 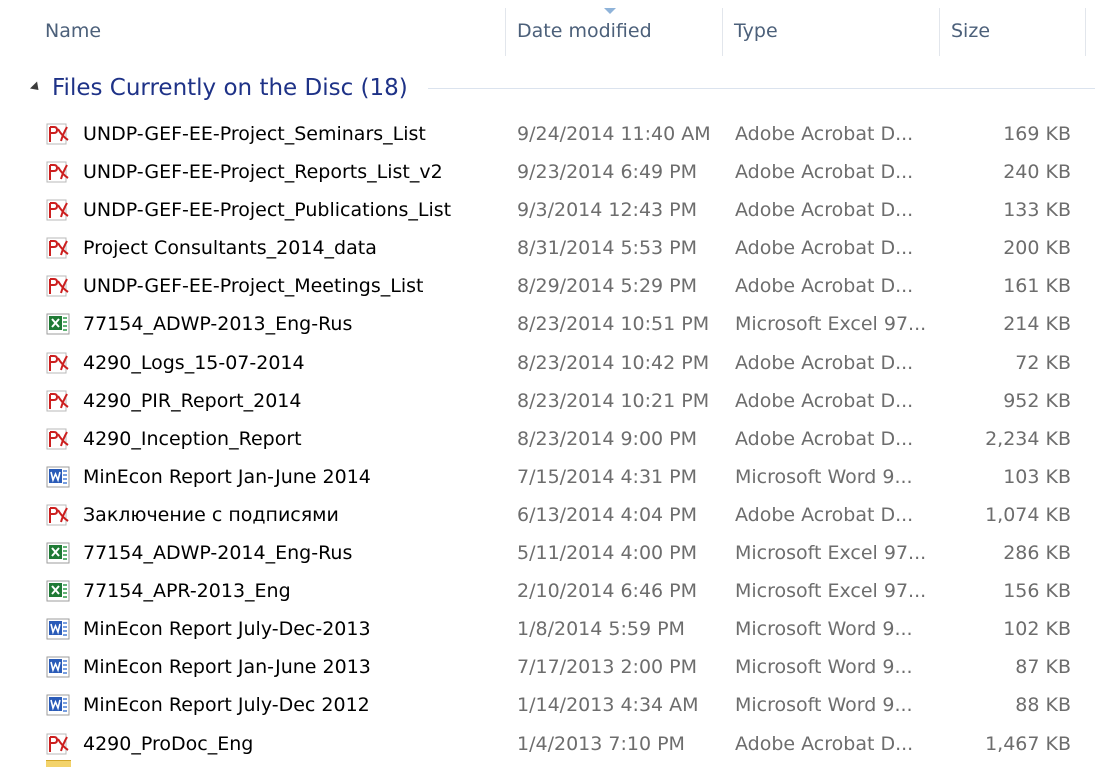 I want to click on file-name: 77154_ADWP-2014_Eng-Rus, so click(x=218, y=553).